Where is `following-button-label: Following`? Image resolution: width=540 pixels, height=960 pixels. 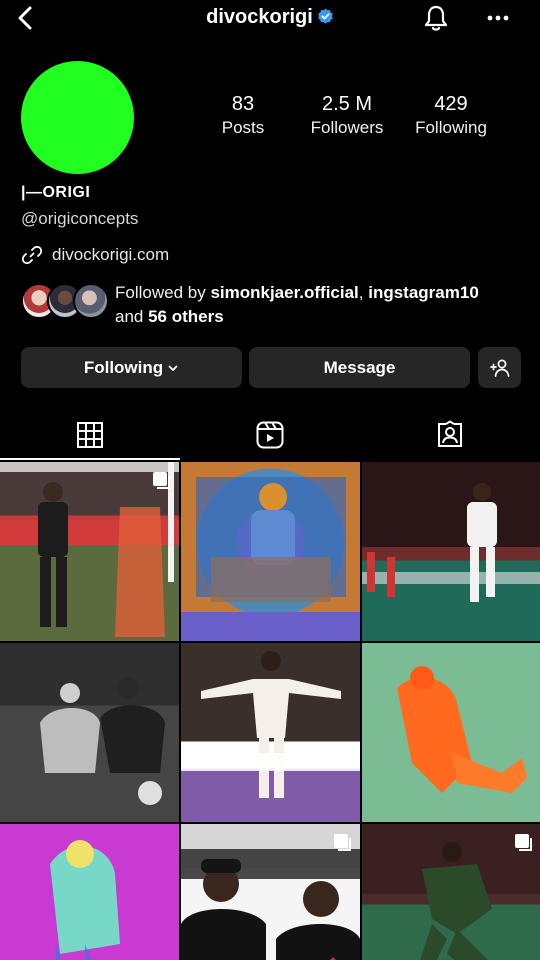
following-button-label: Following is located at coordinates (123, 367).